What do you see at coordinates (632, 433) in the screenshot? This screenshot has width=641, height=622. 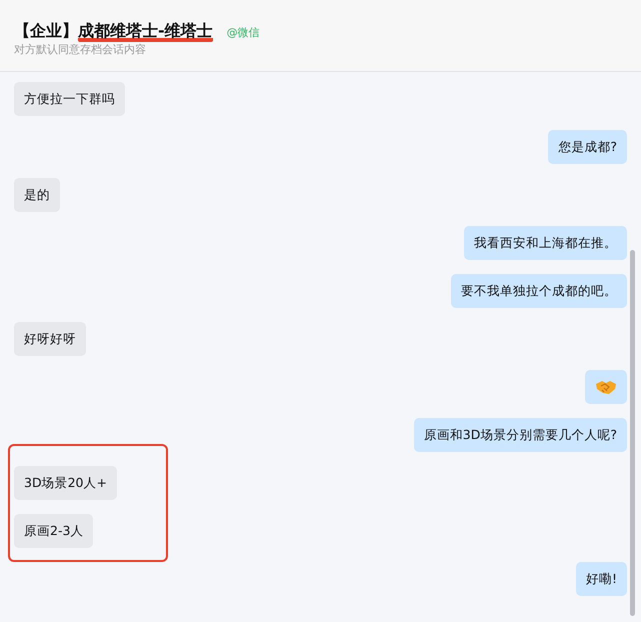 I see `scrollbar` at bounding box center [632, 433].